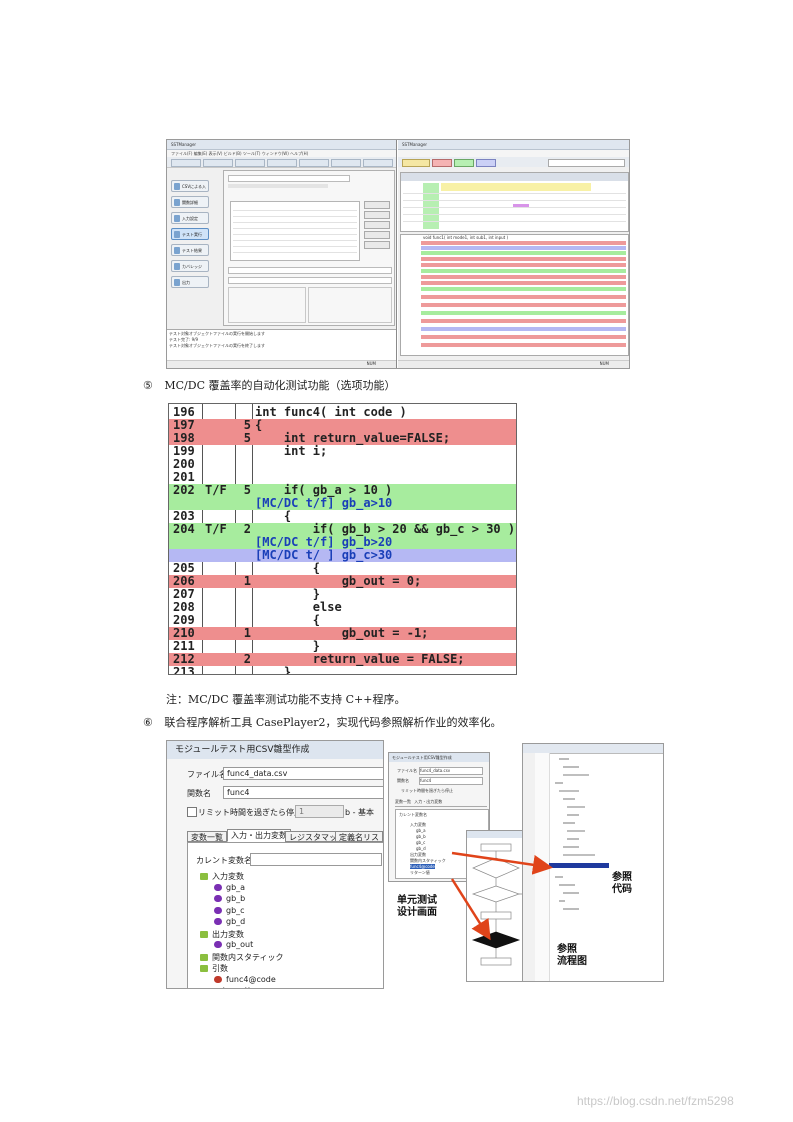  I want to click on exec-count: 2, so click(247, 659).